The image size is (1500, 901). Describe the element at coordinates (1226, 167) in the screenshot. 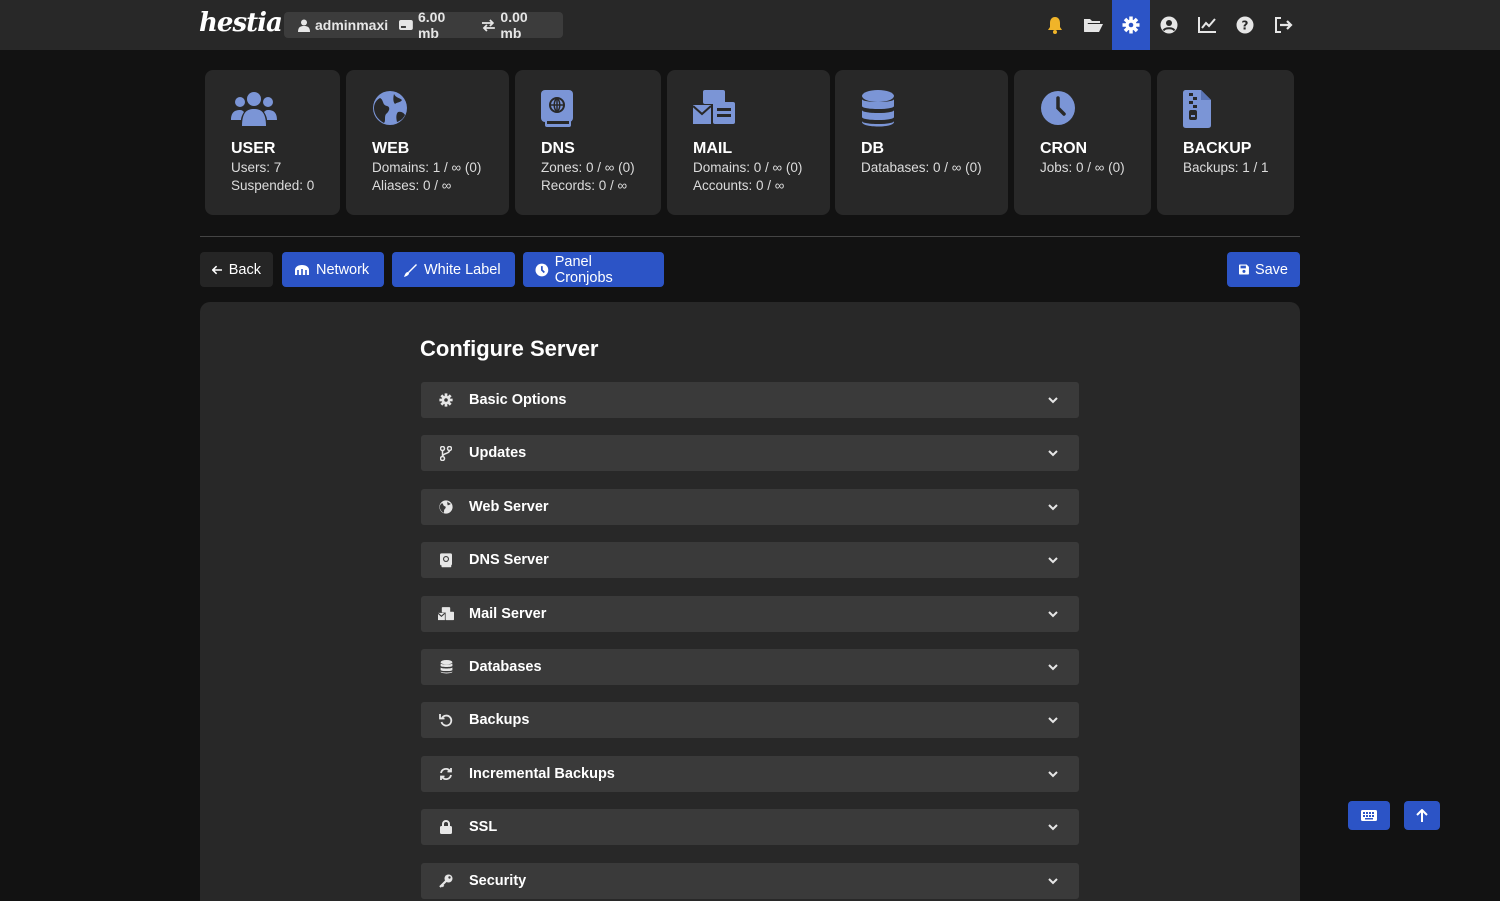

I see `stat-line: Backups: 1 / 1` at that location.